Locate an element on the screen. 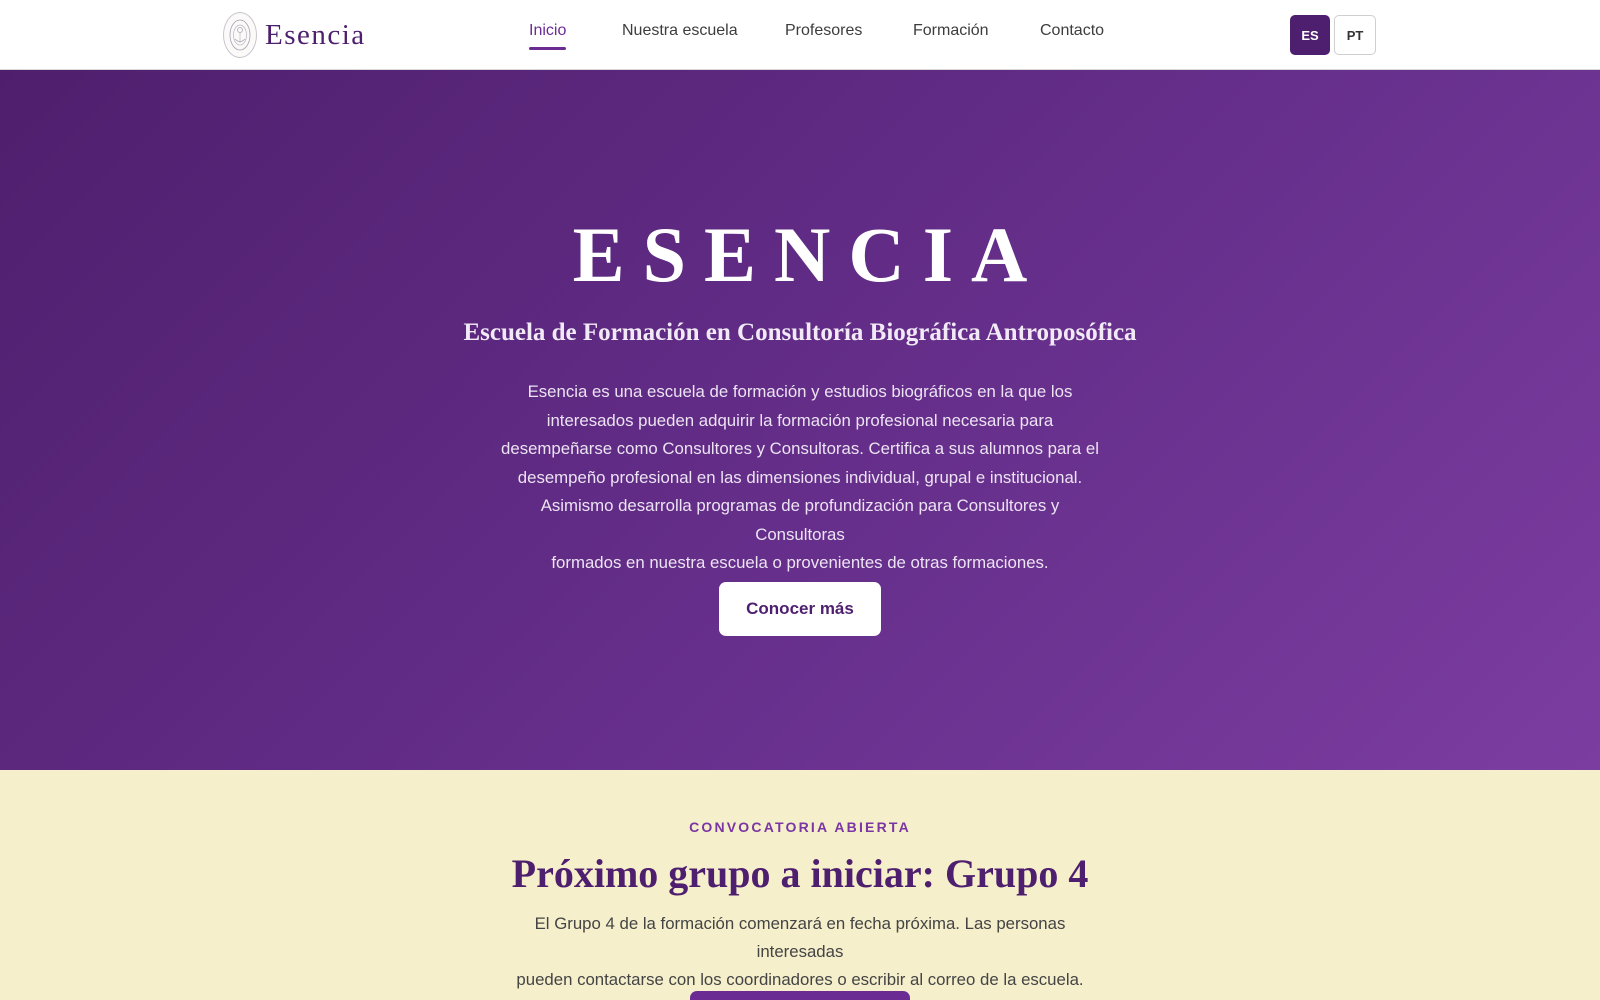 The width and height of the screenshot is (1600, 1000). nav-item-inicio: Inicio is located at coordinates (548, 36).